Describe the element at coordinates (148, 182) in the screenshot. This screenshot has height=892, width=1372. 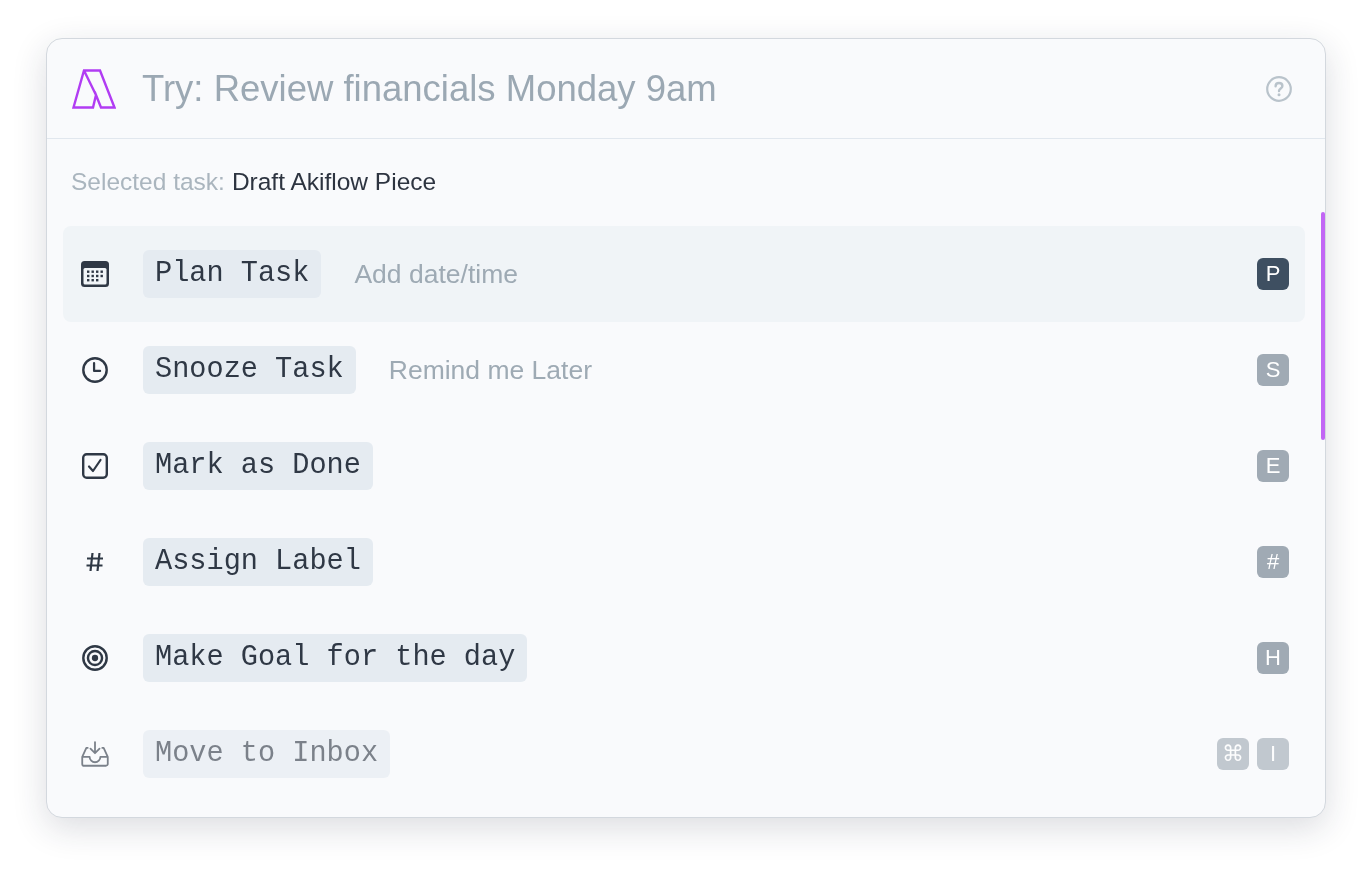
I see `selected-task-label: Selected task:` at that location.